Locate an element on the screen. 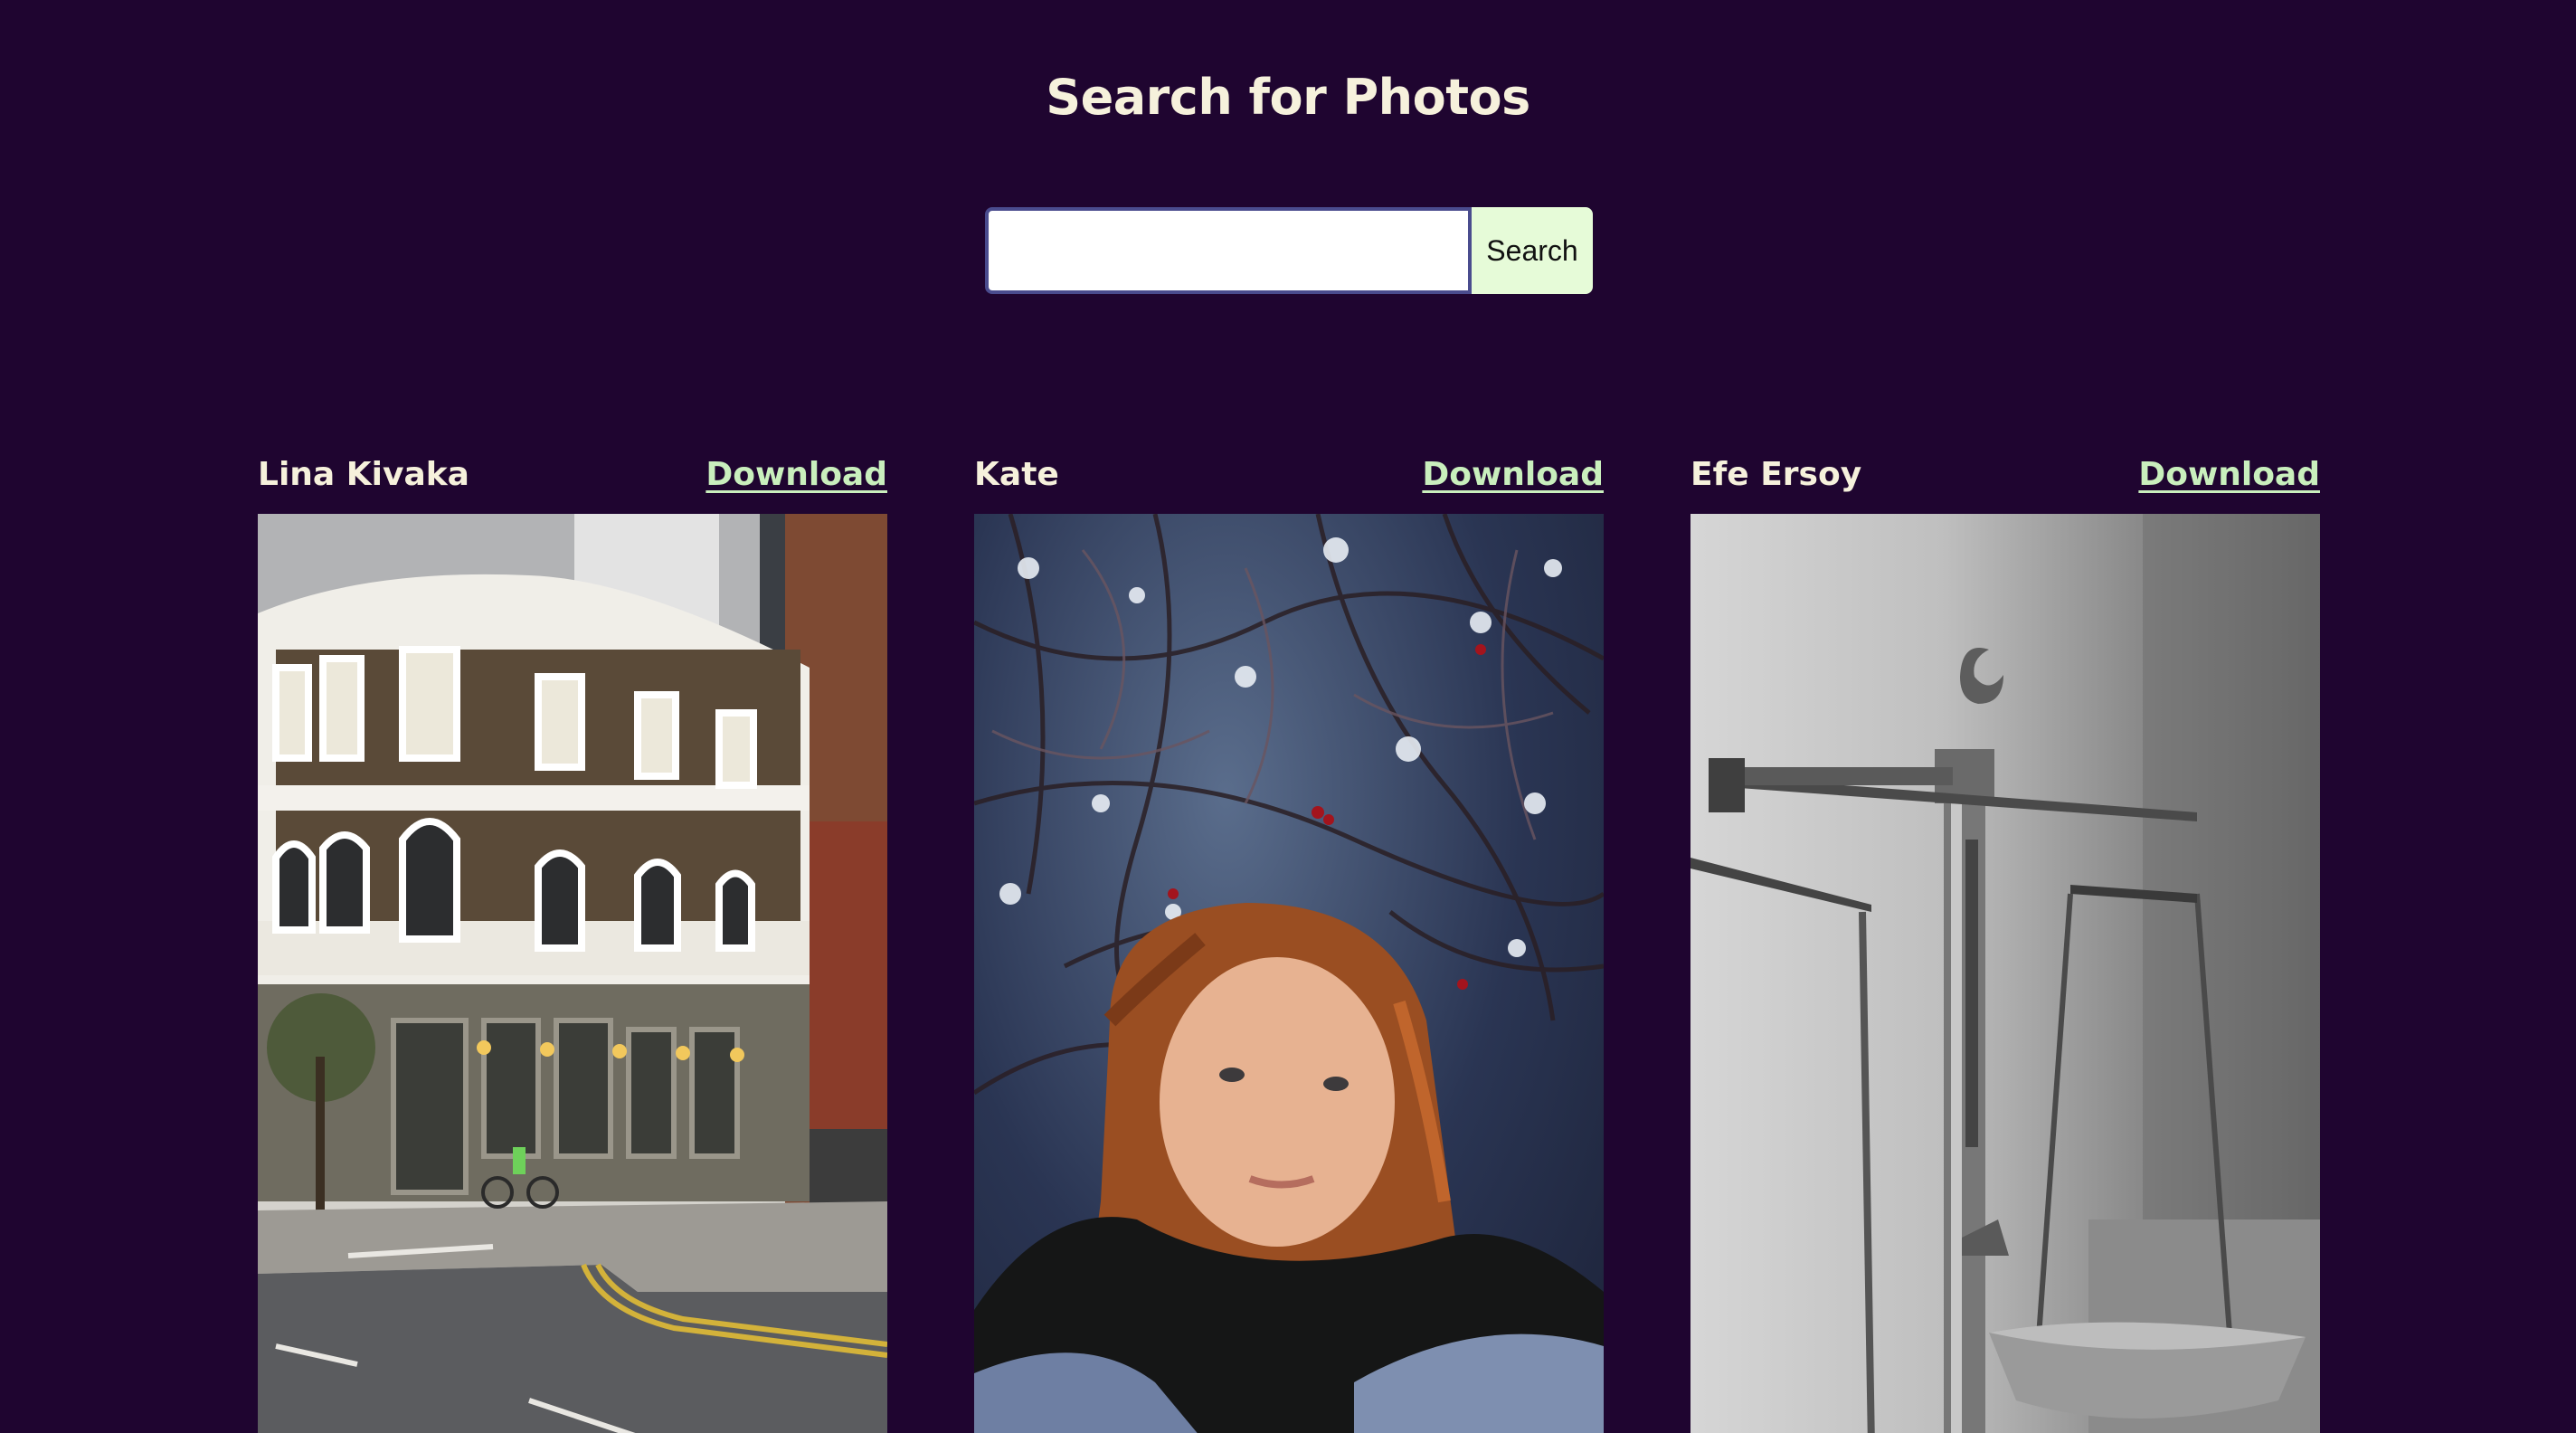 The width and height of the screenshot is (2576, 1433). search-button: Search is located at coordinates (1533, 250).